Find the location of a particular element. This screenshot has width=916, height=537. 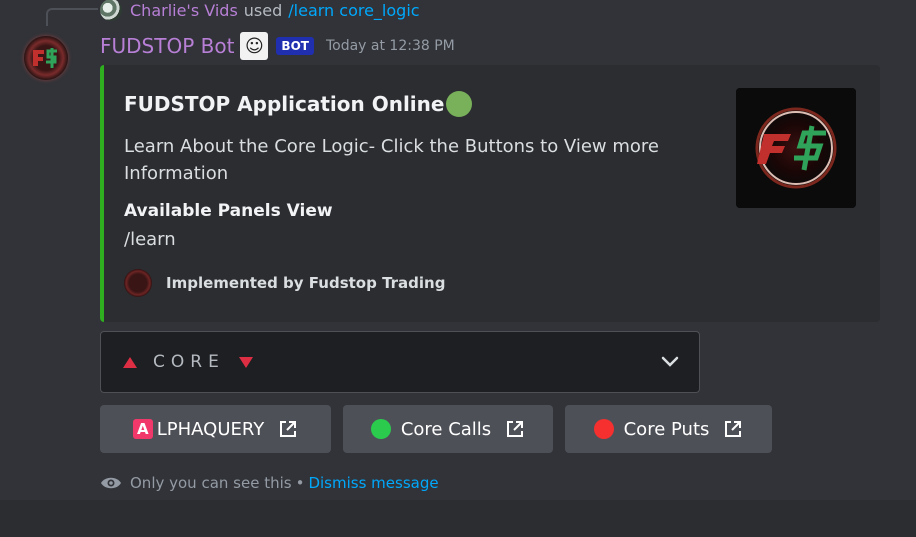

dismiss-message-link: Dismiss message is located at coordinates (373, 483).